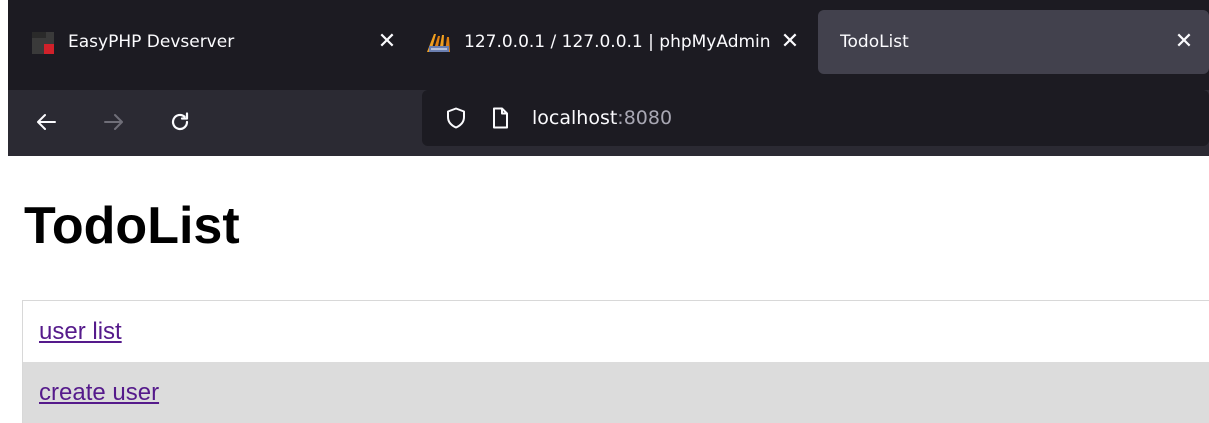  I want to click on tab-phpmyadmin: 127.0.0.1 / 127.0.0.1 | phpMyAdmin ✕, so click(616, 42).